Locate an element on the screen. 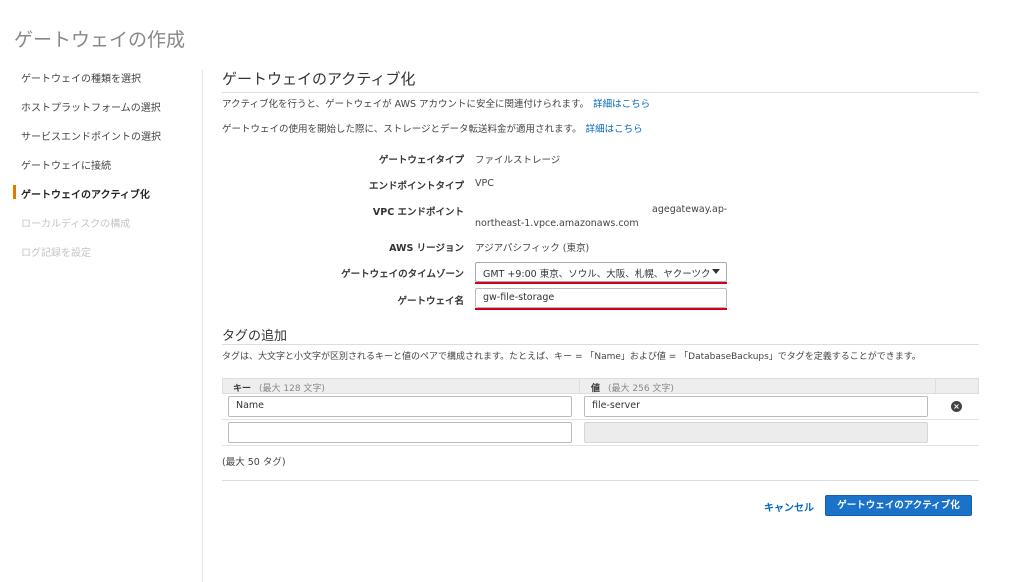 Image resolution: width=1024 pixels, height=582 pixels. gateway-name-highlight-underline is located at coordinates (601, 309).